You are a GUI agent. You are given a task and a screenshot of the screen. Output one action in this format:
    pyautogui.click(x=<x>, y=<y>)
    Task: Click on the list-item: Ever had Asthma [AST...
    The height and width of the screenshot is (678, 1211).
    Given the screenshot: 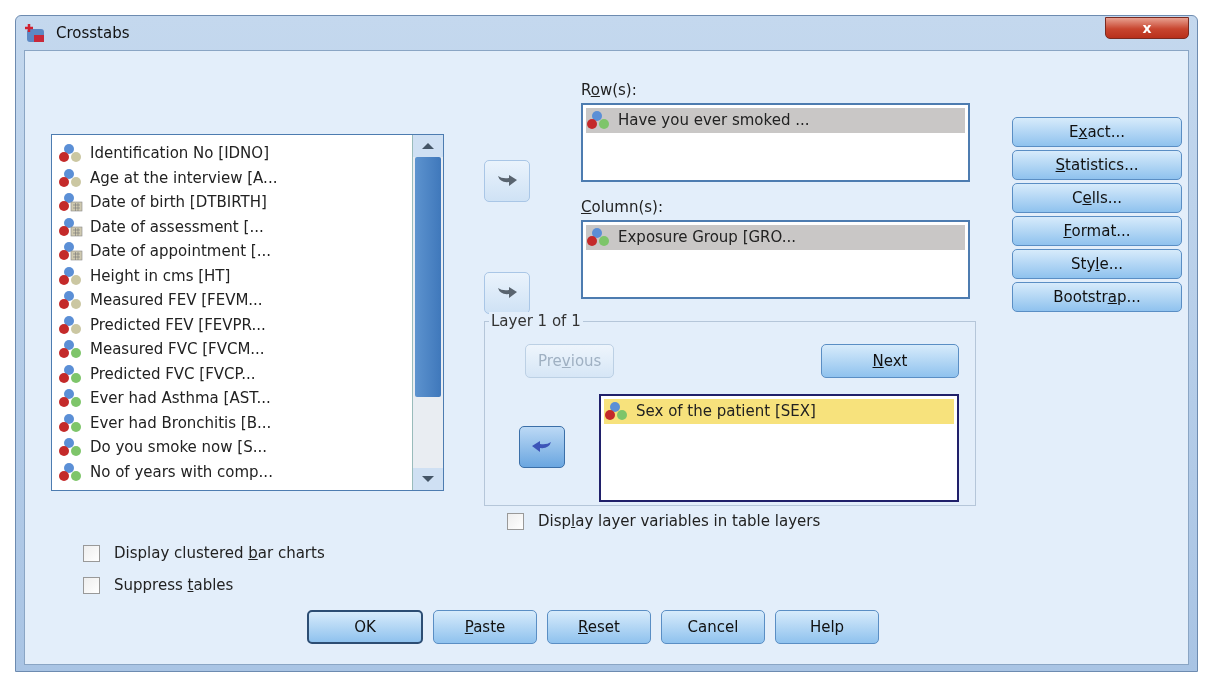 What is the action you would take?
    pyautogui.click(x=235, y=398)
    